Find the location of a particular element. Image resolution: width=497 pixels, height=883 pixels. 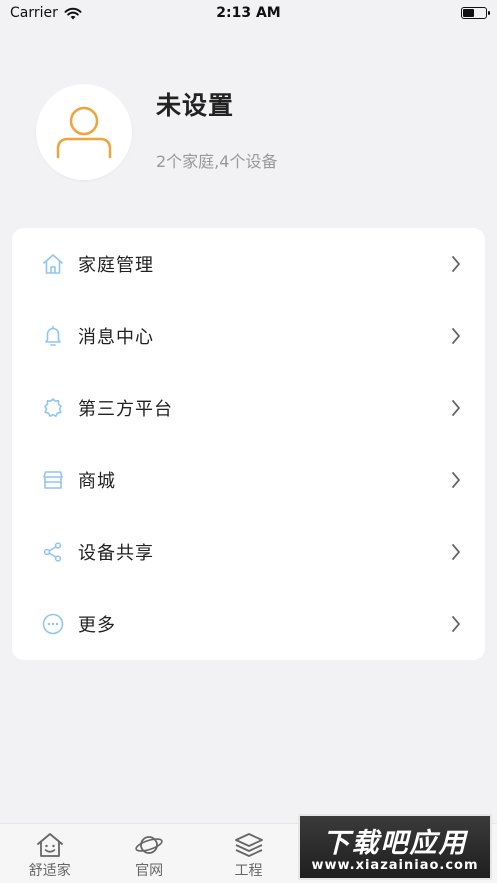

store-icon is located at coordinates (53, 480).